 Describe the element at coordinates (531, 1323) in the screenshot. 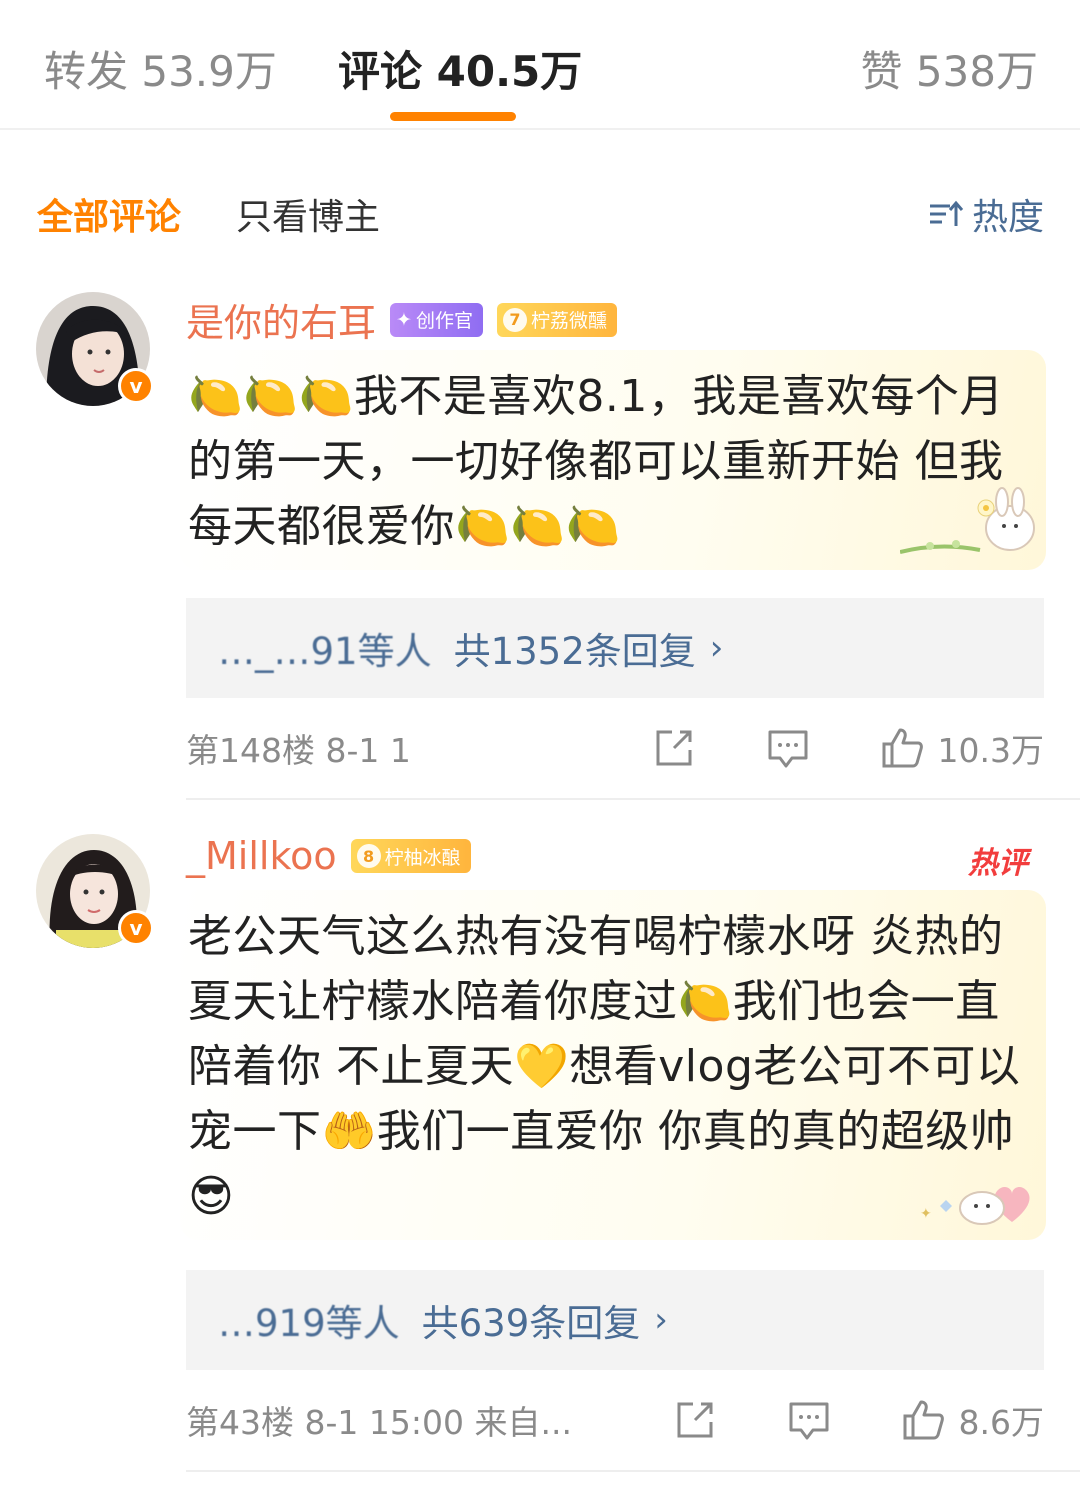

I see `reply-total: 共639条回复` at that location.